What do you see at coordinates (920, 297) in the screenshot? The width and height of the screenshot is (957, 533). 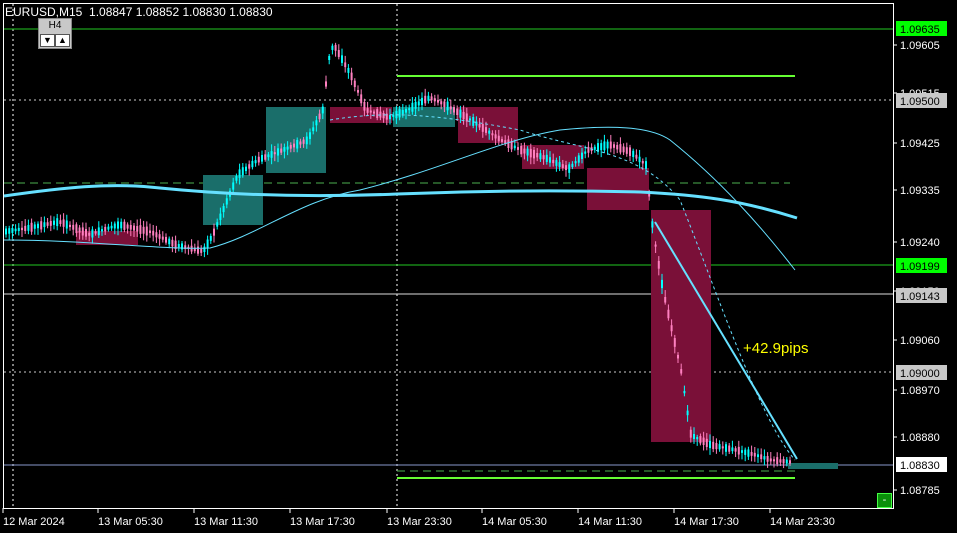 I see `price-level-label: 1.09143` at bounding box center [920, 297].